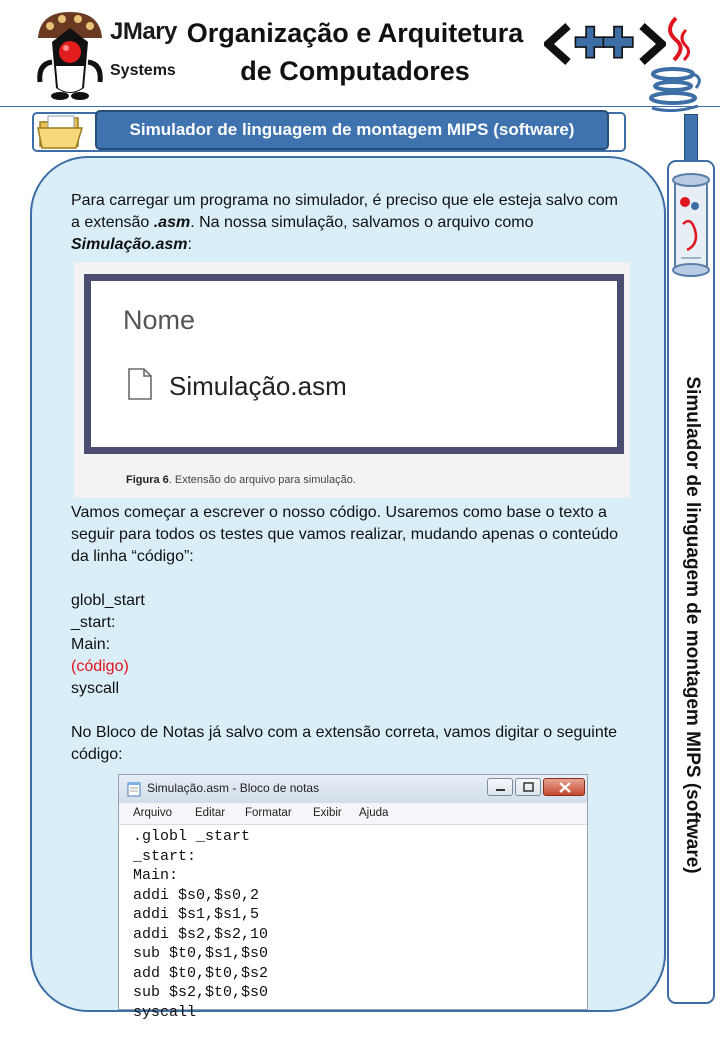 The image size is (720, 1040). What do you see at coordinates (189, 244) in the screenshot?
I see `paragraph-intro-c: :` at bounding box center [189, 244].